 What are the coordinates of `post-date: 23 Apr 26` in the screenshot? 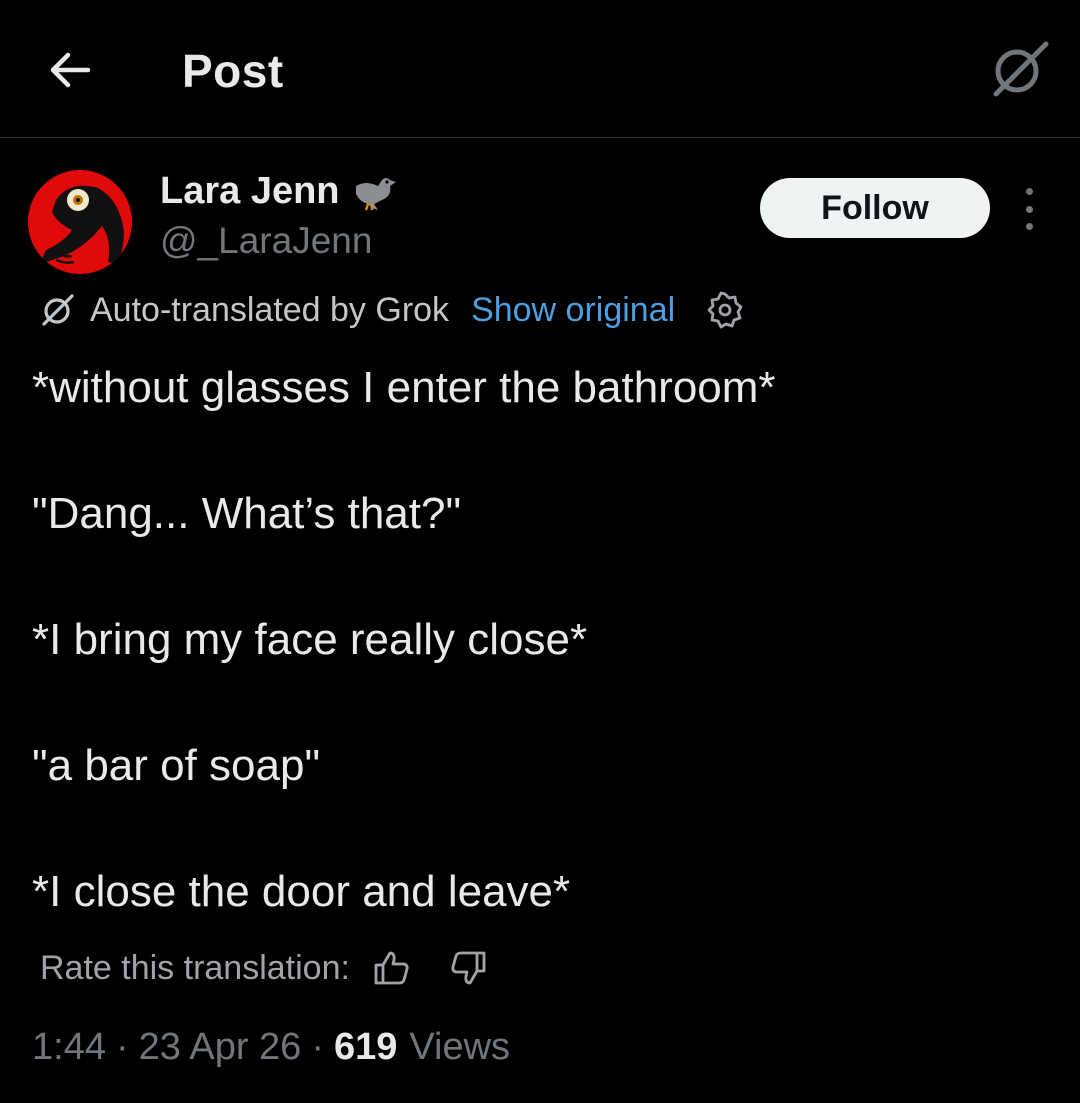 It's located at (220, 1047).